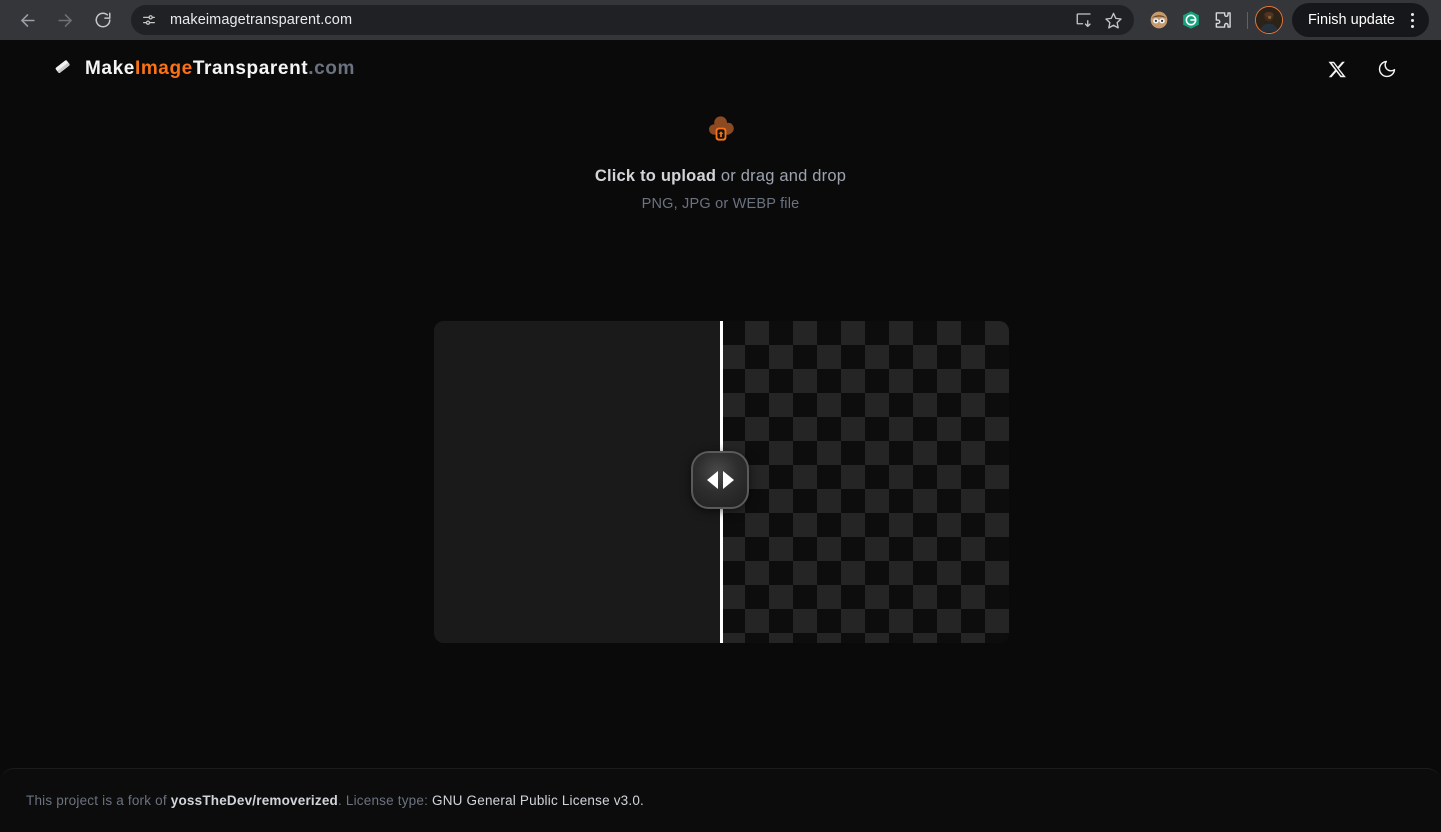 This screenshot has width=1441, height=832. I want to click on browser-toolbar: makeimagetransparent.com Finish update, so click(720, 20).